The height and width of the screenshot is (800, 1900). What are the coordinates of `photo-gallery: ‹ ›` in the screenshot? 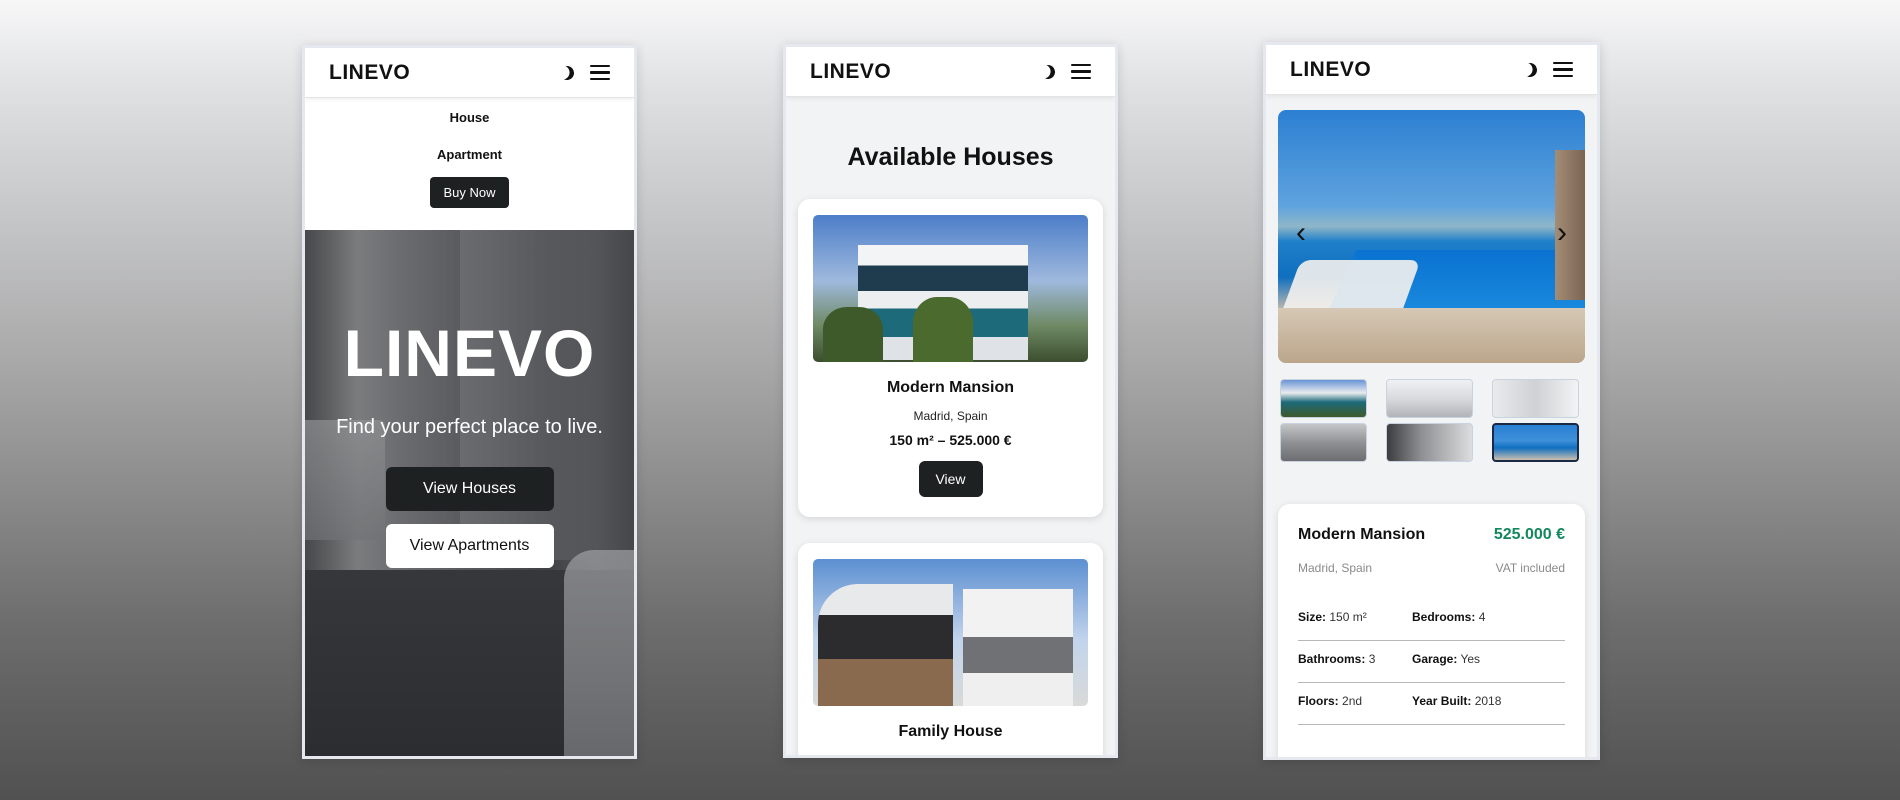 It's located at (1431, 286).